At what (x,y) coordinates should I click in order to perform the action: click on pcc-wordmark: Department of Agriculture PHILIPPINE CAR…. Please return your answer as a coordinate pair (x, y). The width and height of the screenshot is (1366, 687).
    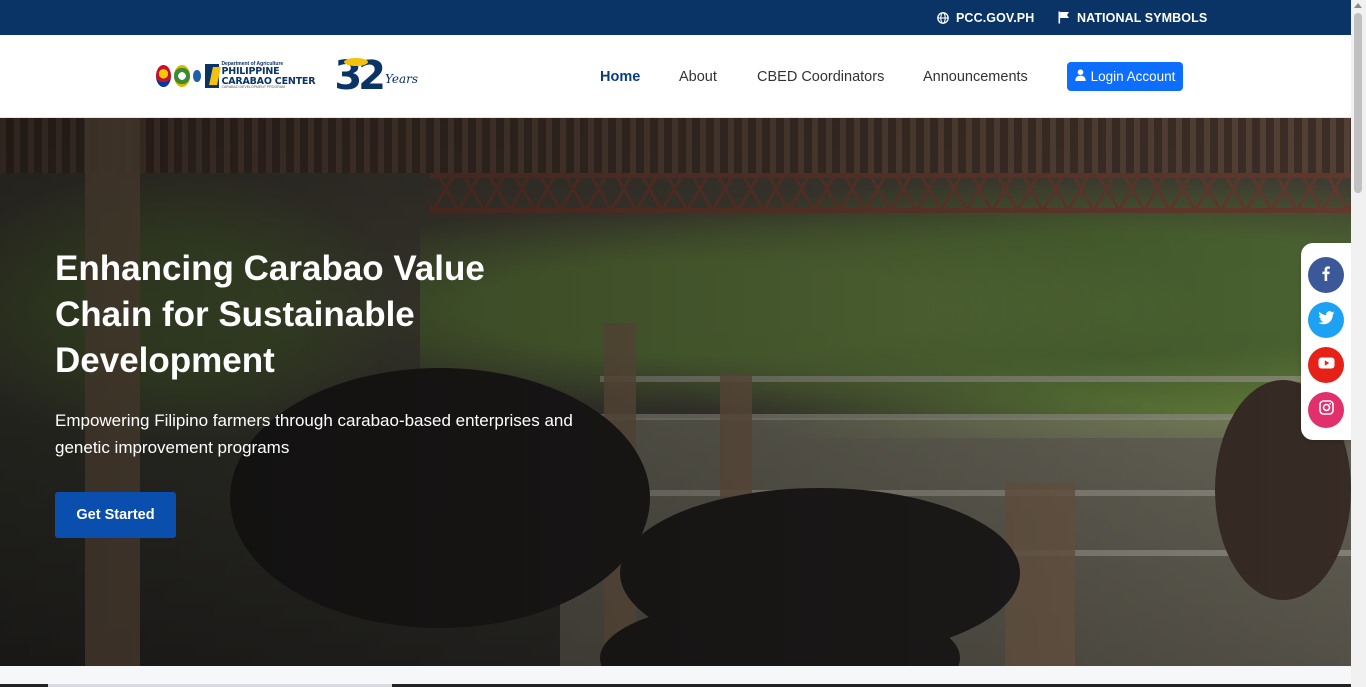
    Looking at the image, I should click on (275, 76).